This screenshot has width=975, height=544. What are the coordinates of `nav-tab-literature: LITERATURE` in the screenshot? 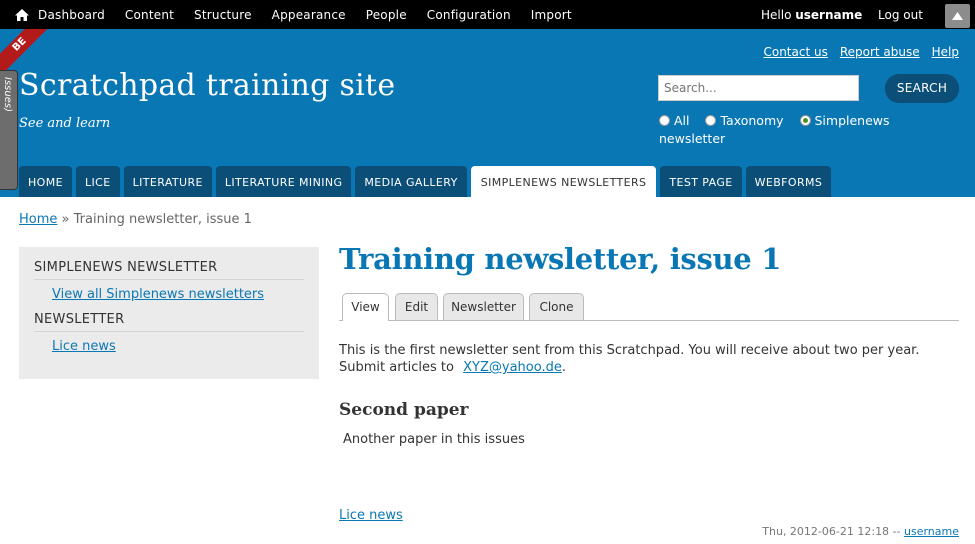 It's located at (167, 181).